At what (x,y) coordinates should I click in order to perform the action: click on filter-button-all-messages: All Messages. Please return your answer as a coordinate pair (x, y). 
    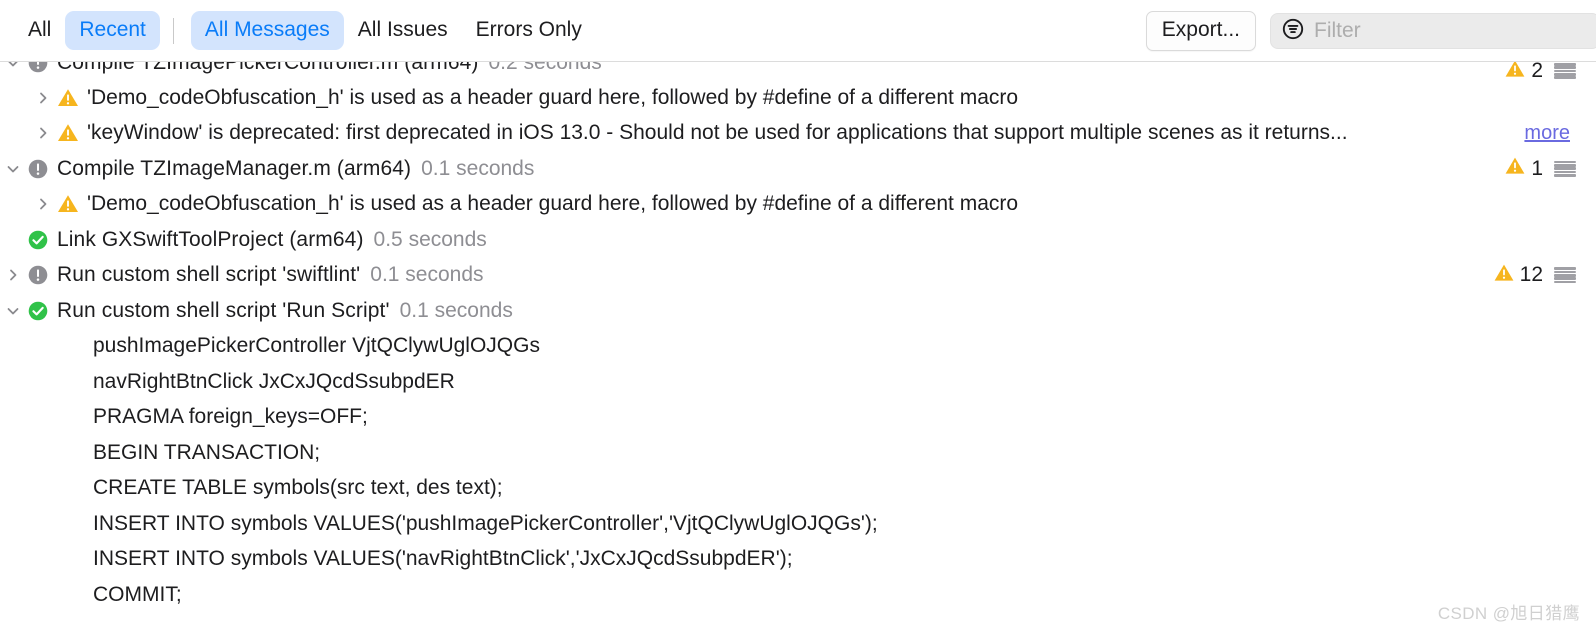
    Looking at the image, I should click on (267, 30).